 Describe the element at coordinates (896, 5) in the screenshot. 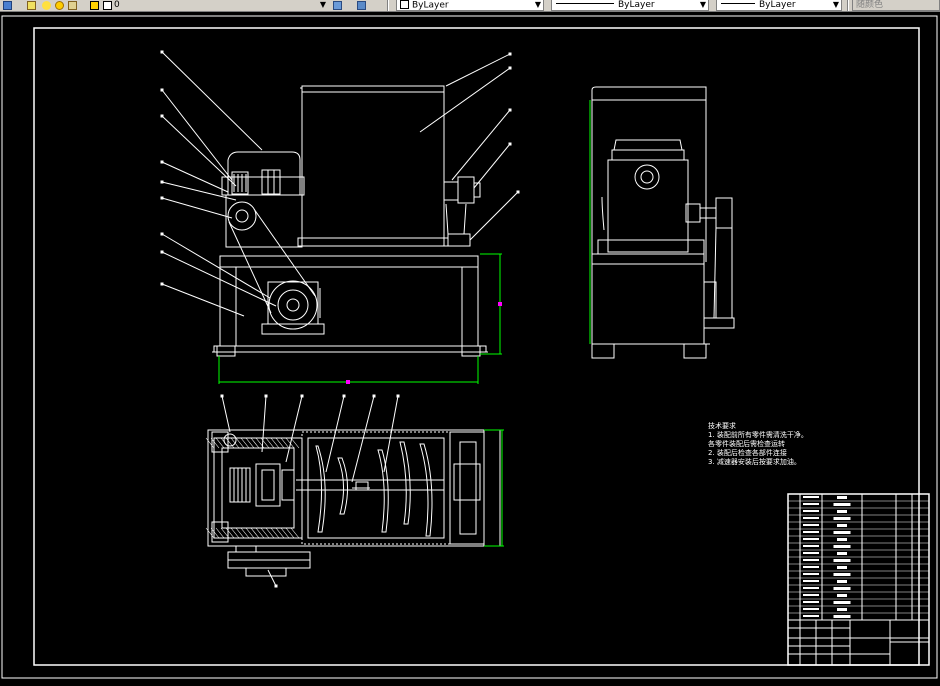

I see `plotstyle-dropdown: 随颜色` at that location.